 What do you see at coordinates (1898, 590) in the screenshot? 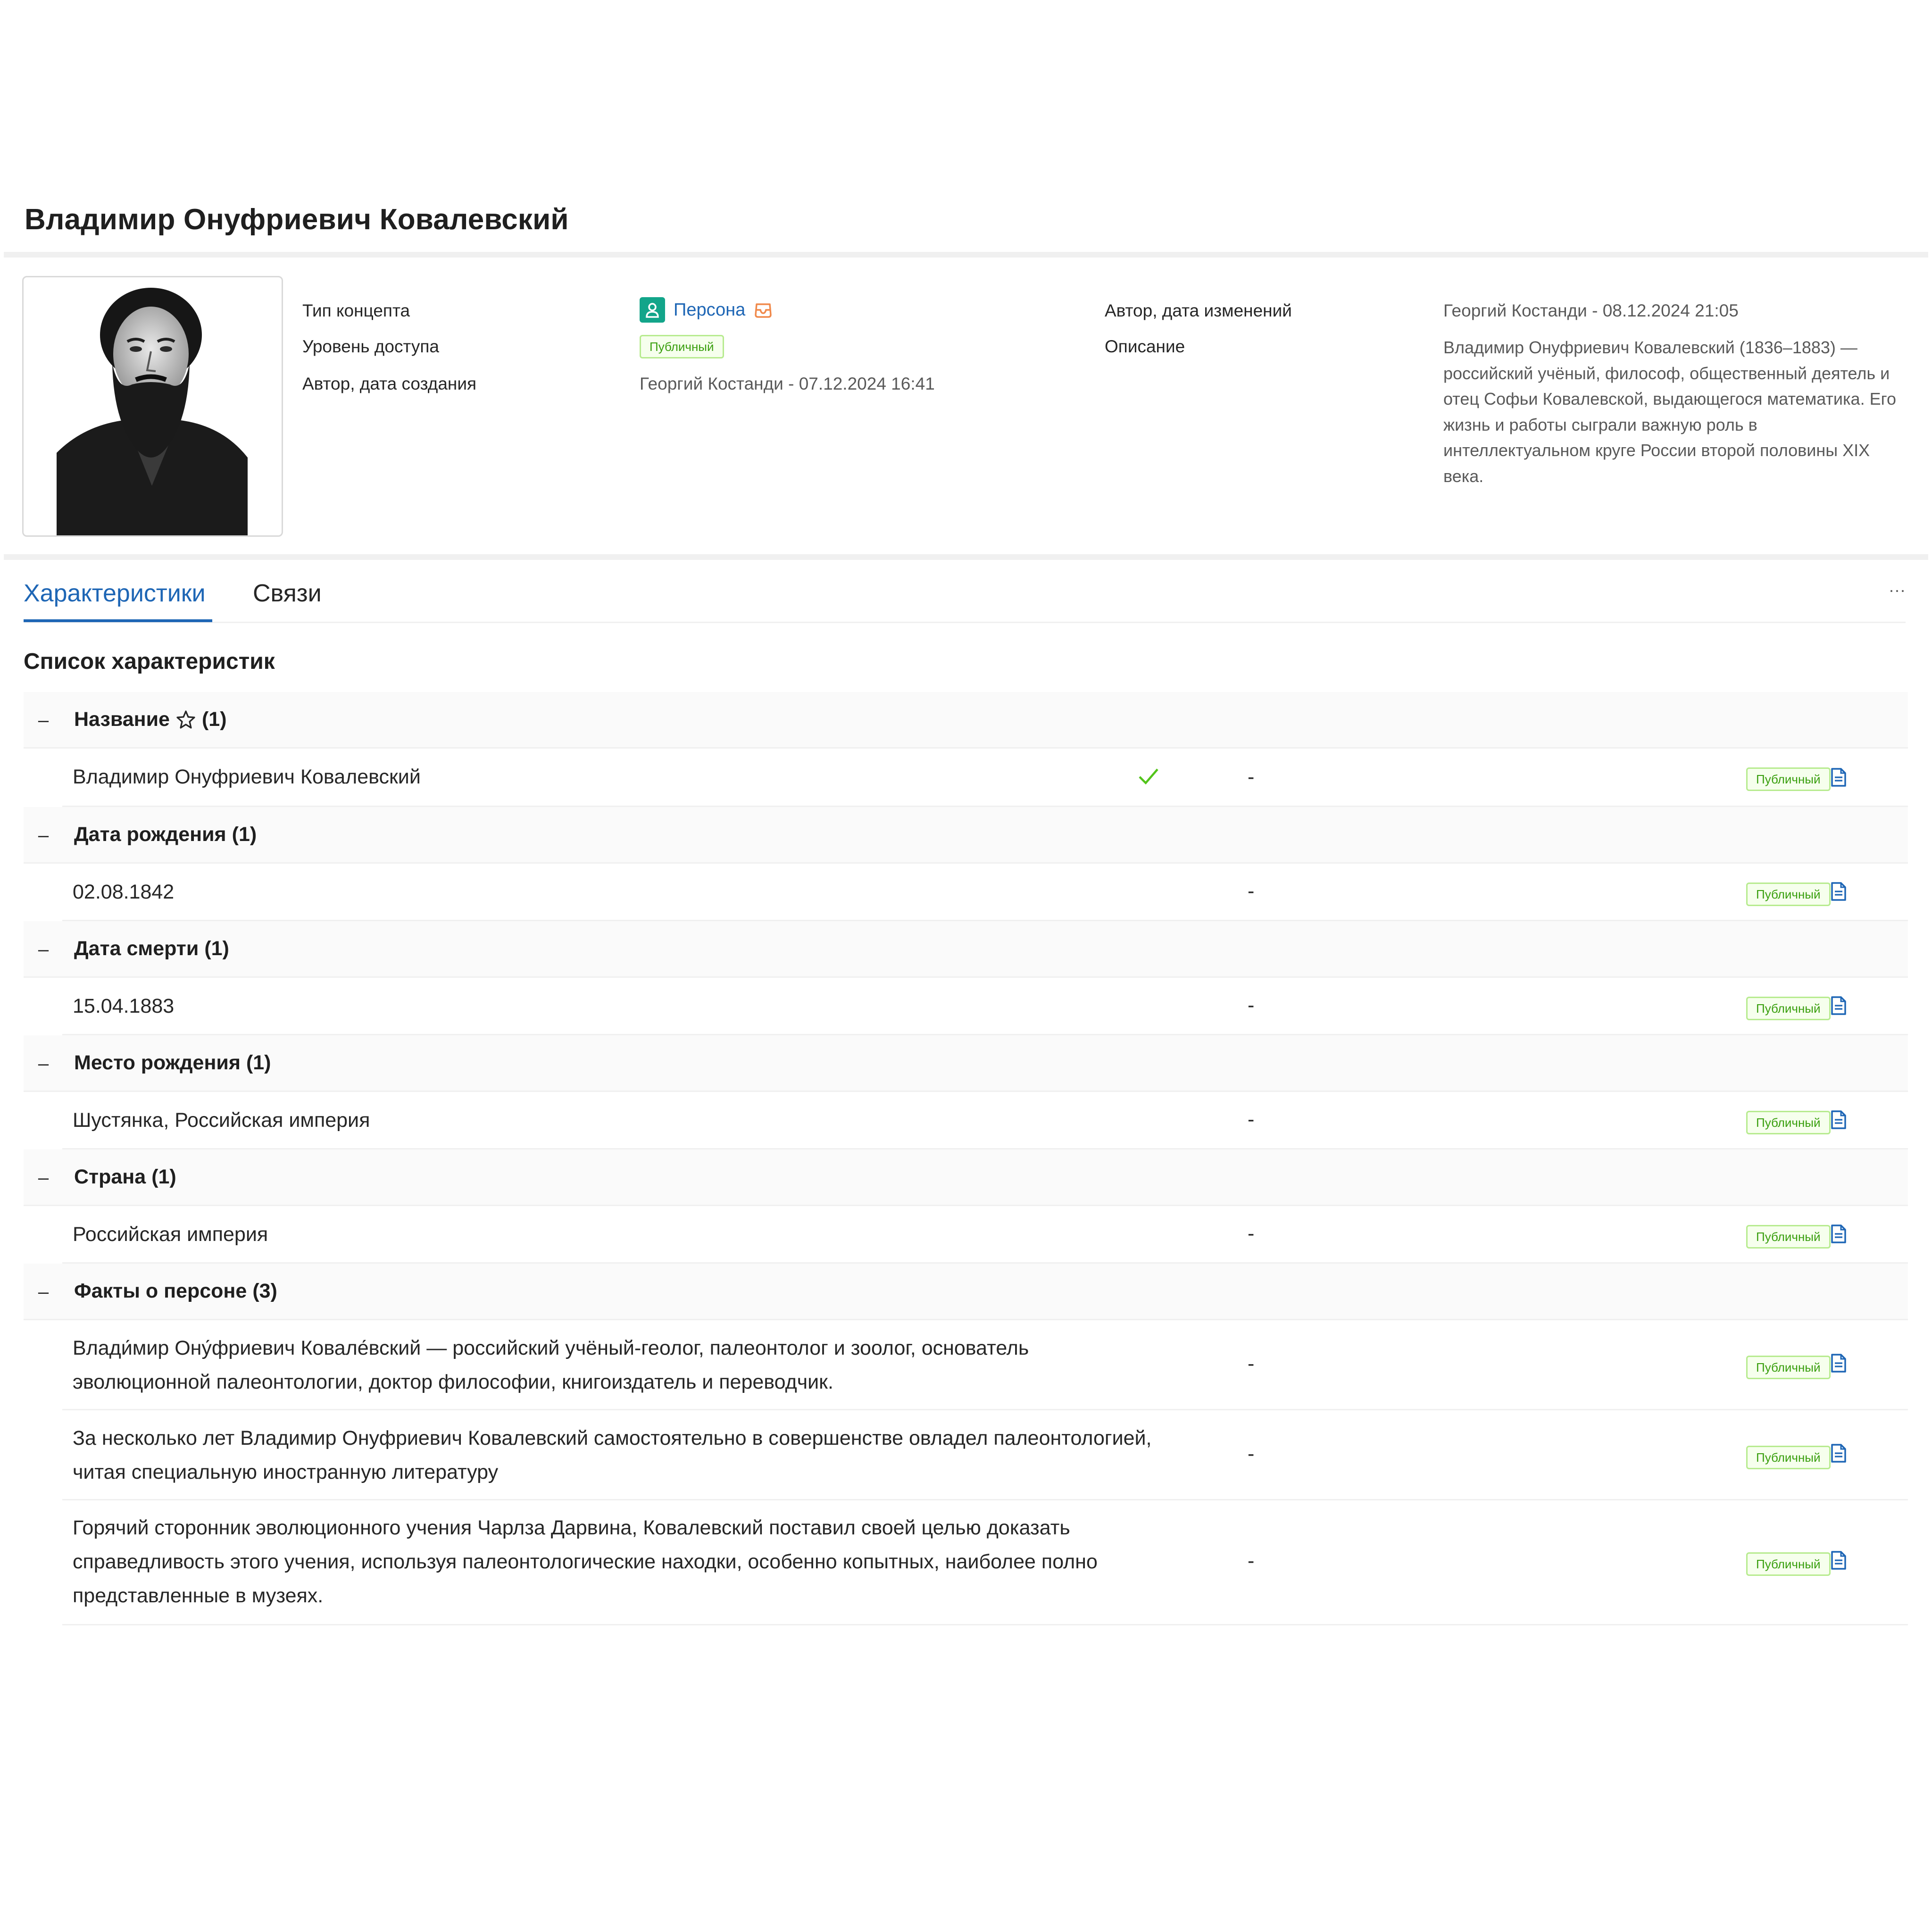
I see `ellipsis-icon: ···` at bounding box center [1898, 590].